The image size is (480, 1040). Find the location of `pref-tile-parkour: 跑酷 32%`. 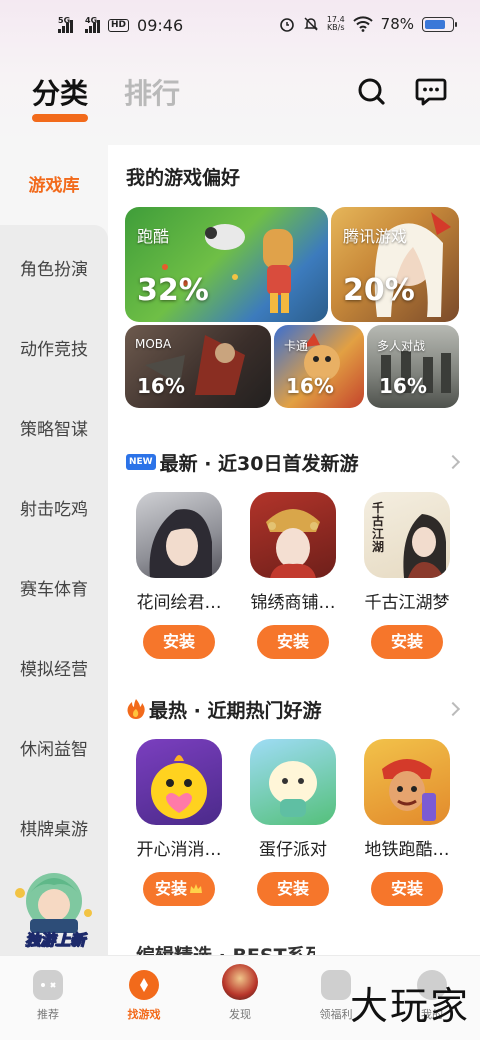

pref-tile-parkour: 跑酷 32% is located at coordinates (226, 264).